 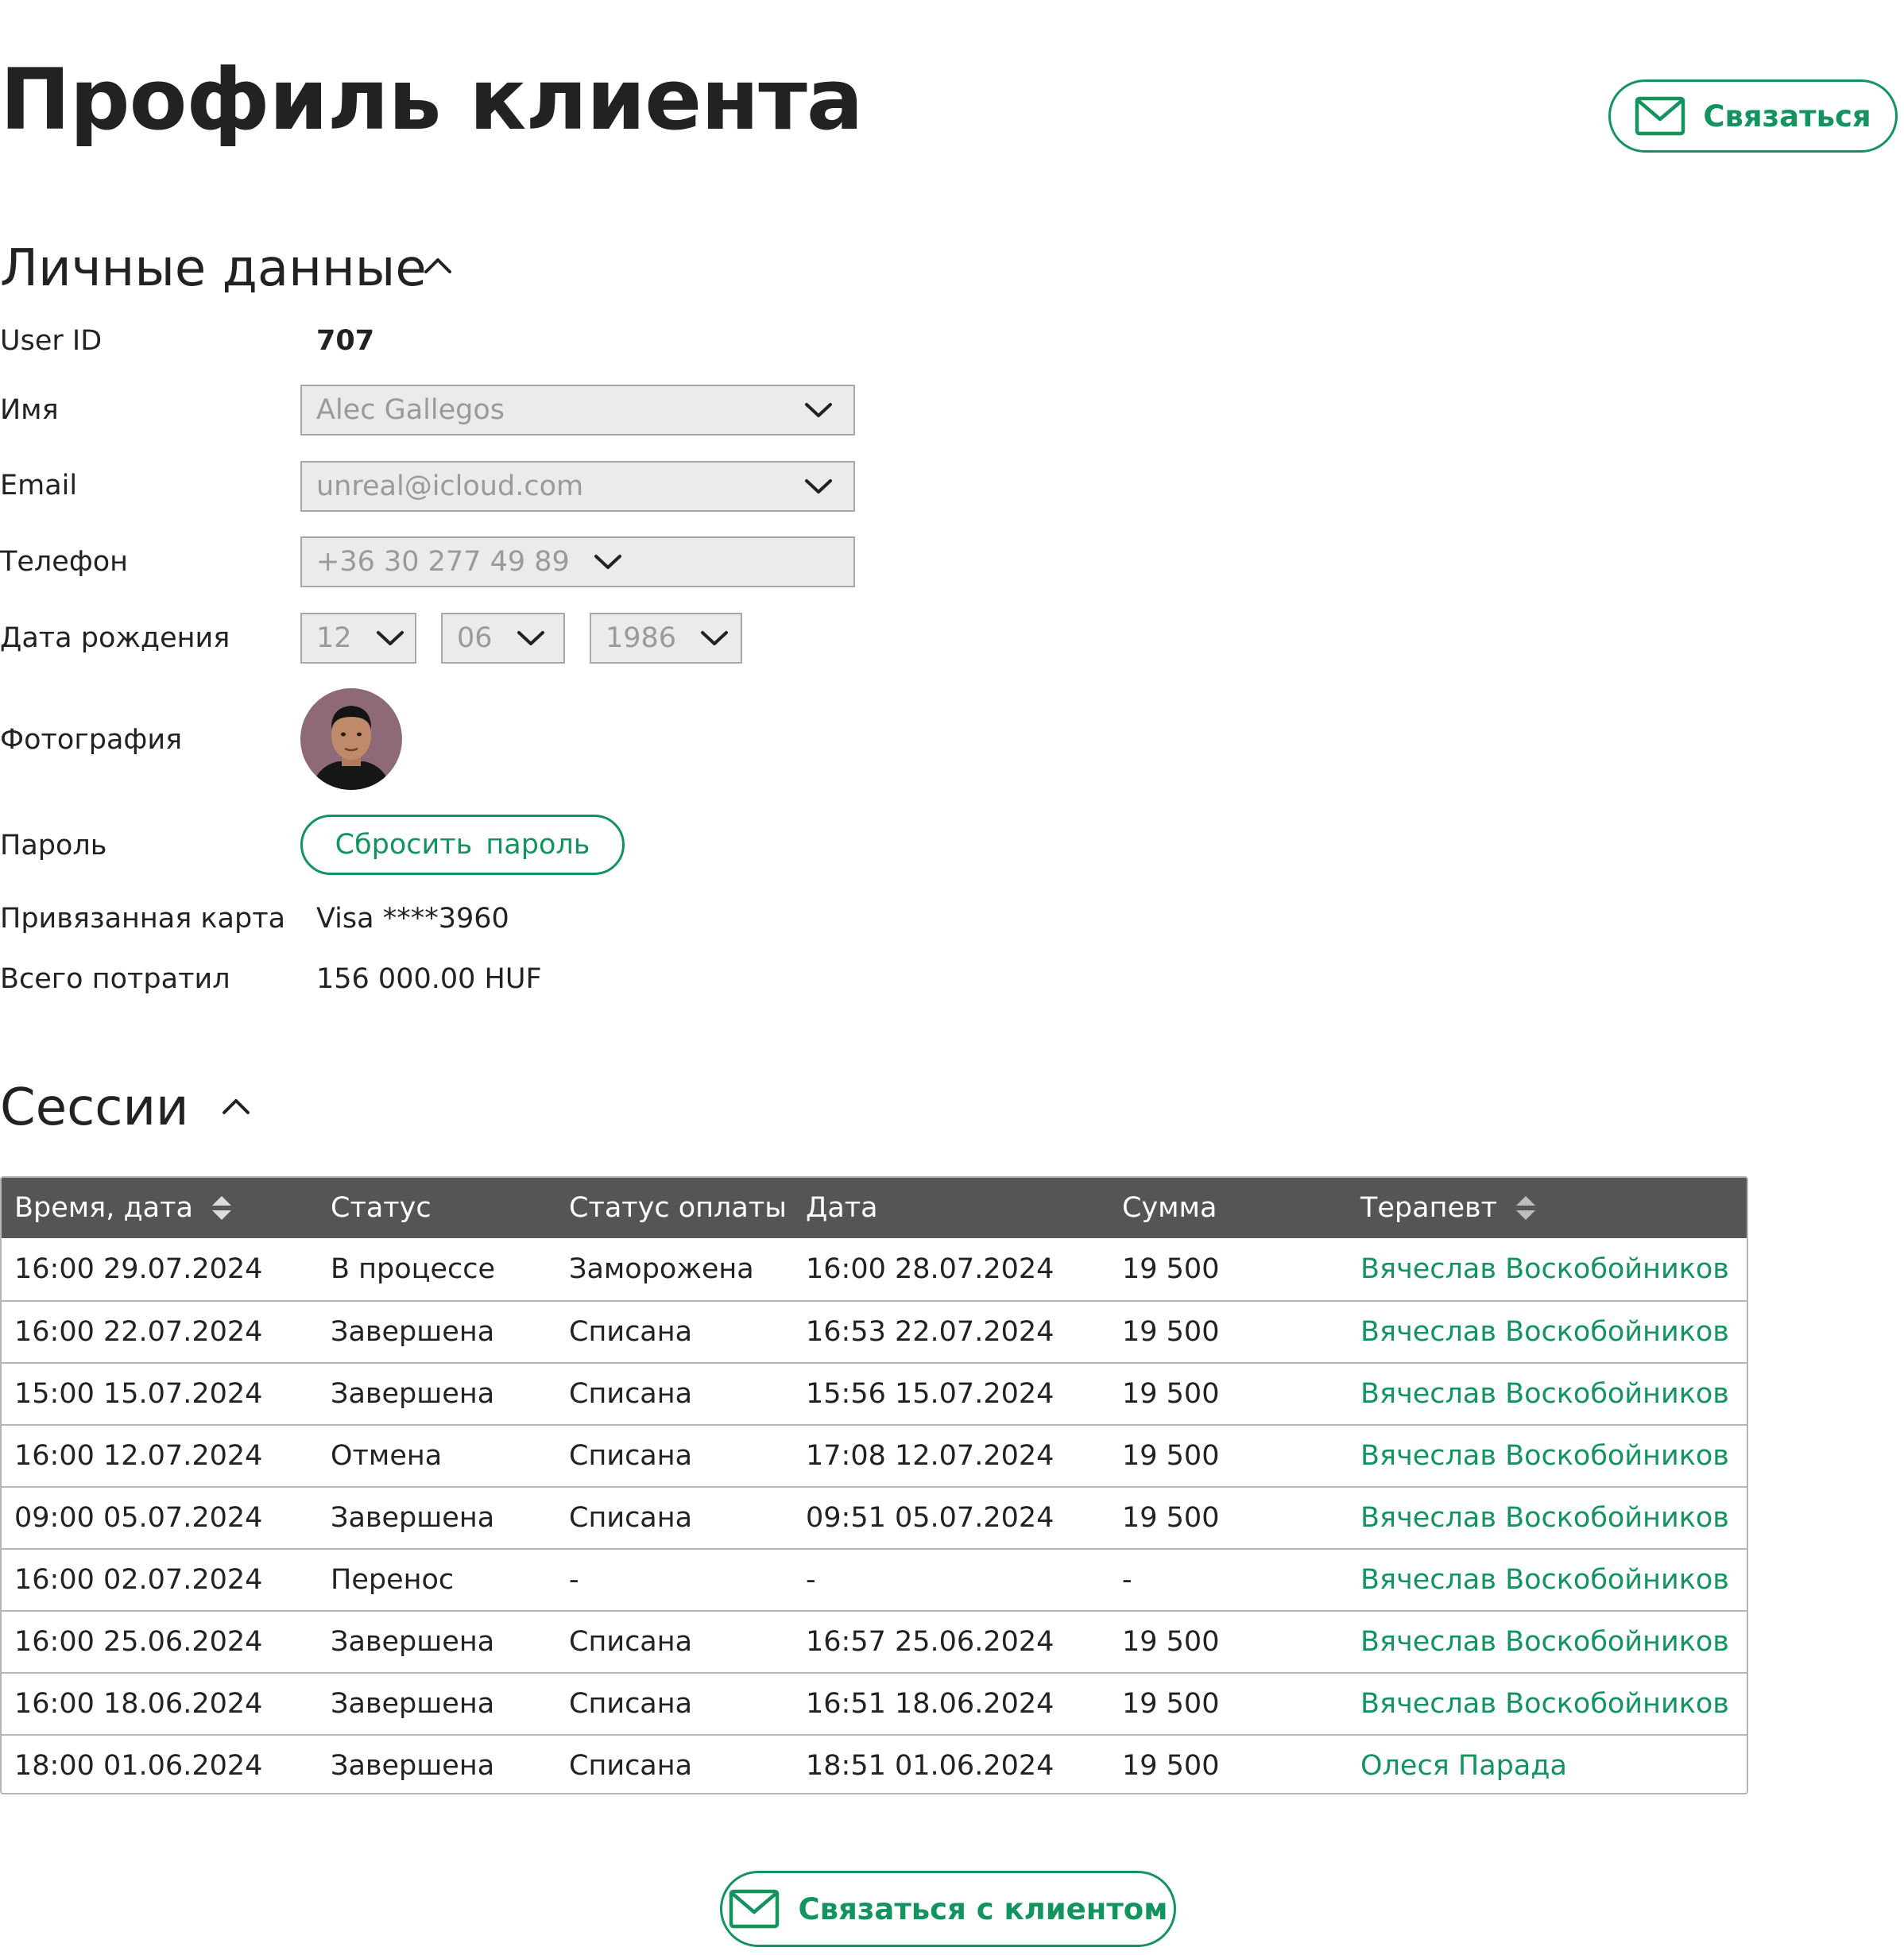 I want to click on cell-date: 16:53 22.07.2024, so click(x=931, y=1332).